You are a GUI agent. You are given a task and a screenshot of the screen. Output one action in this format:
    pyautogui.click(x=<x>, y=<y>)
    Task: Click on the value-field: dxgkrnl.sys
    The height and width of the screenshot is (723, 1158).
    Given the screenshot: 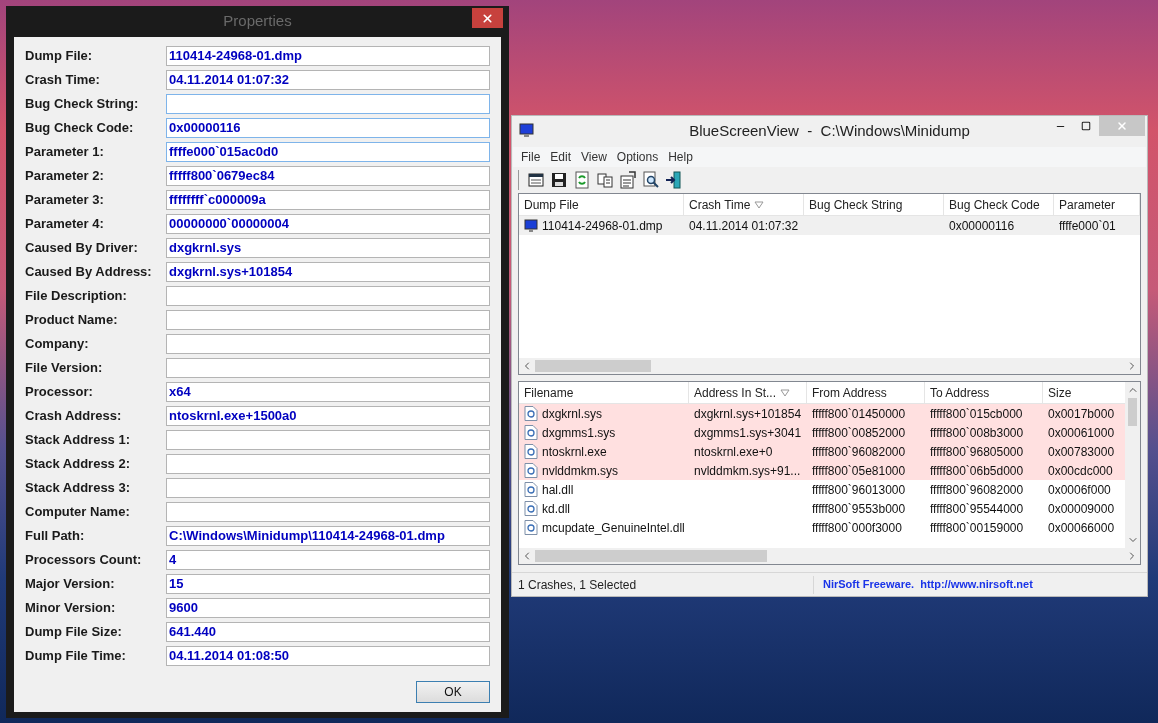 What is the action you would take?
    pyautogui.click(x=328, y=248)
    